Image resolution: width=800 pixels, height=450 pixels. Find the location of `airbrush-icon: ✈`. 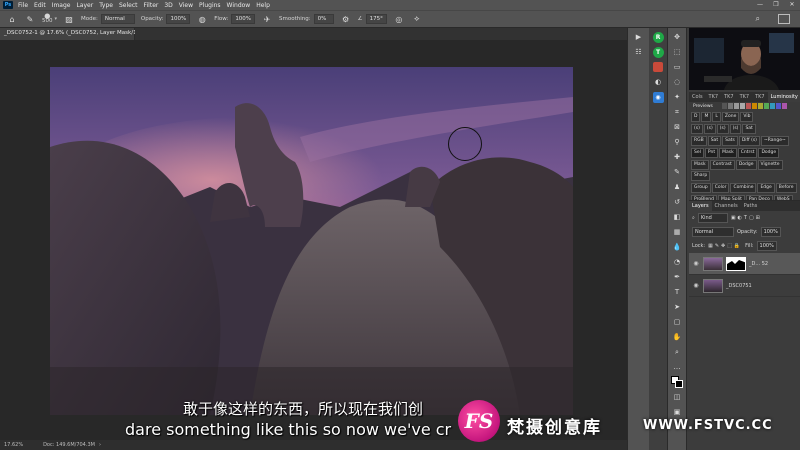

airbrush-icon: ✈ is located at coordinates (267, 19).